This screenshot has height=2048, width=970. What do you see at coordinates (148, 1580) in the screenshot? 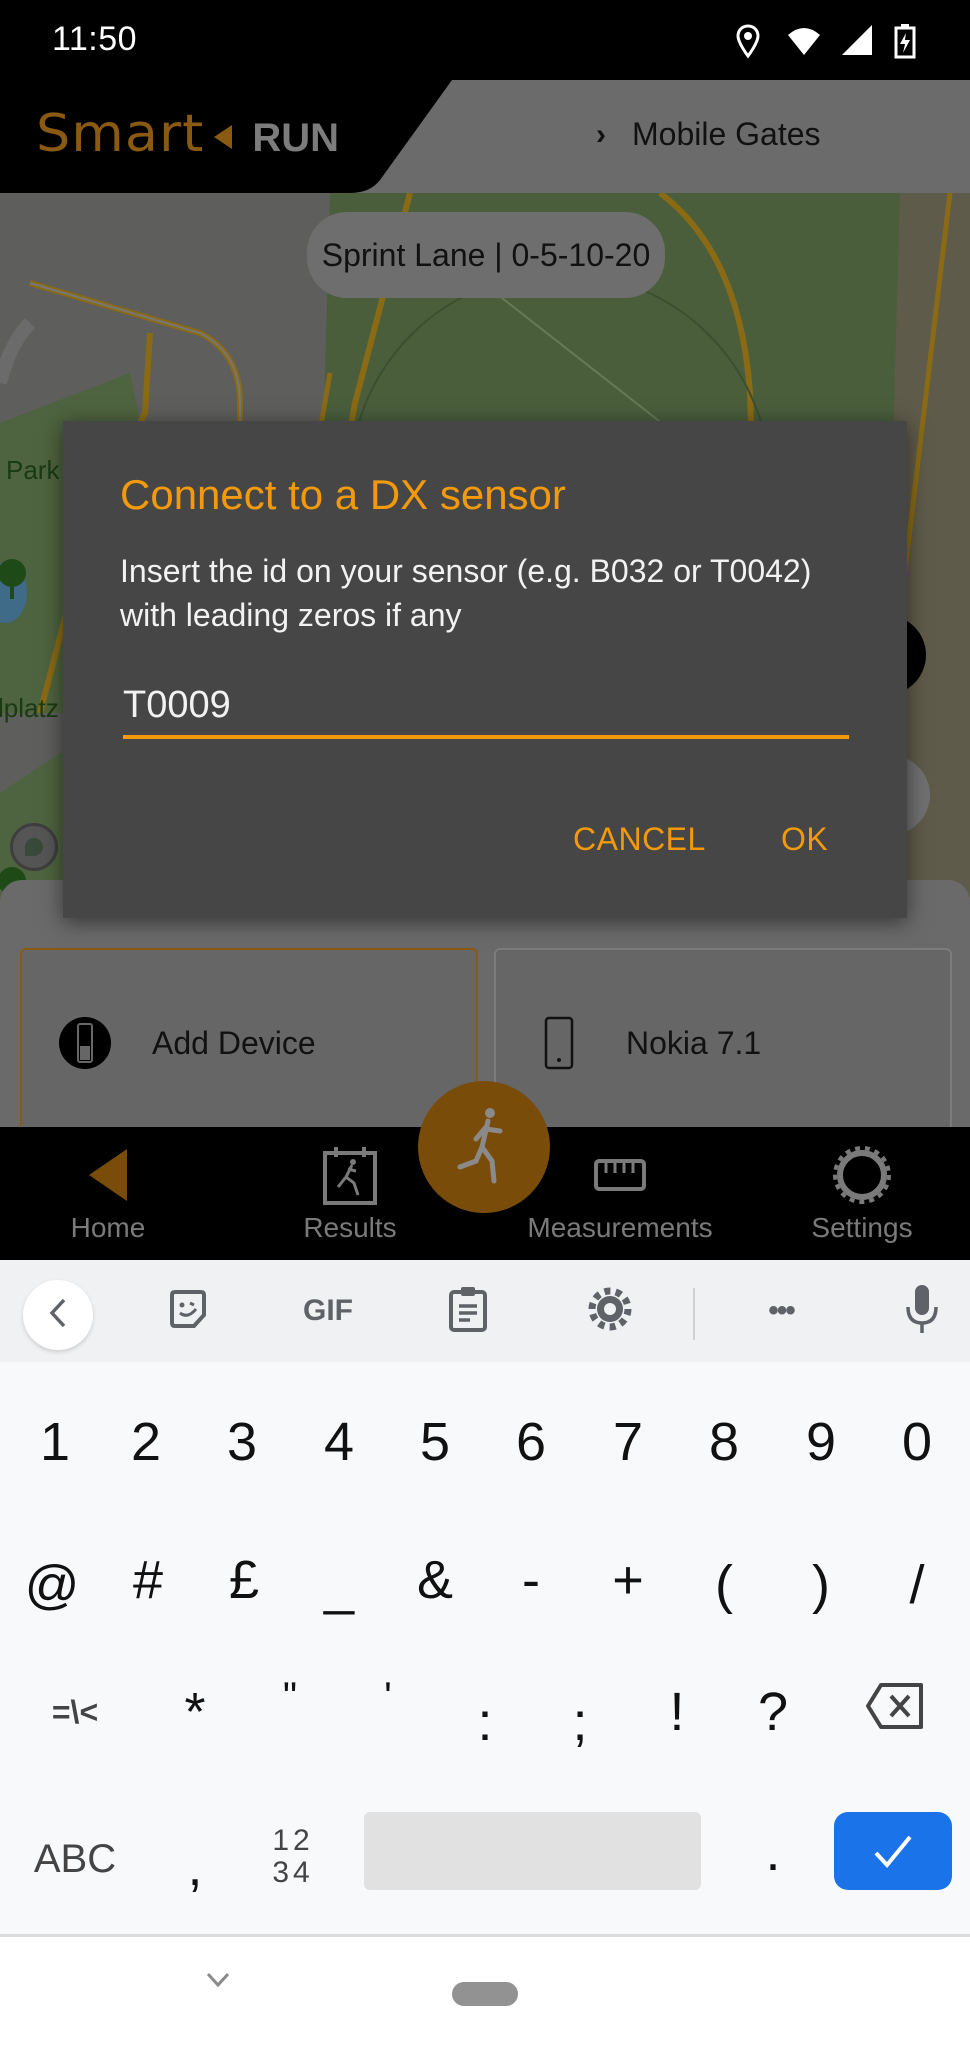
I see `key: #` at bounding box center [148, 1580].